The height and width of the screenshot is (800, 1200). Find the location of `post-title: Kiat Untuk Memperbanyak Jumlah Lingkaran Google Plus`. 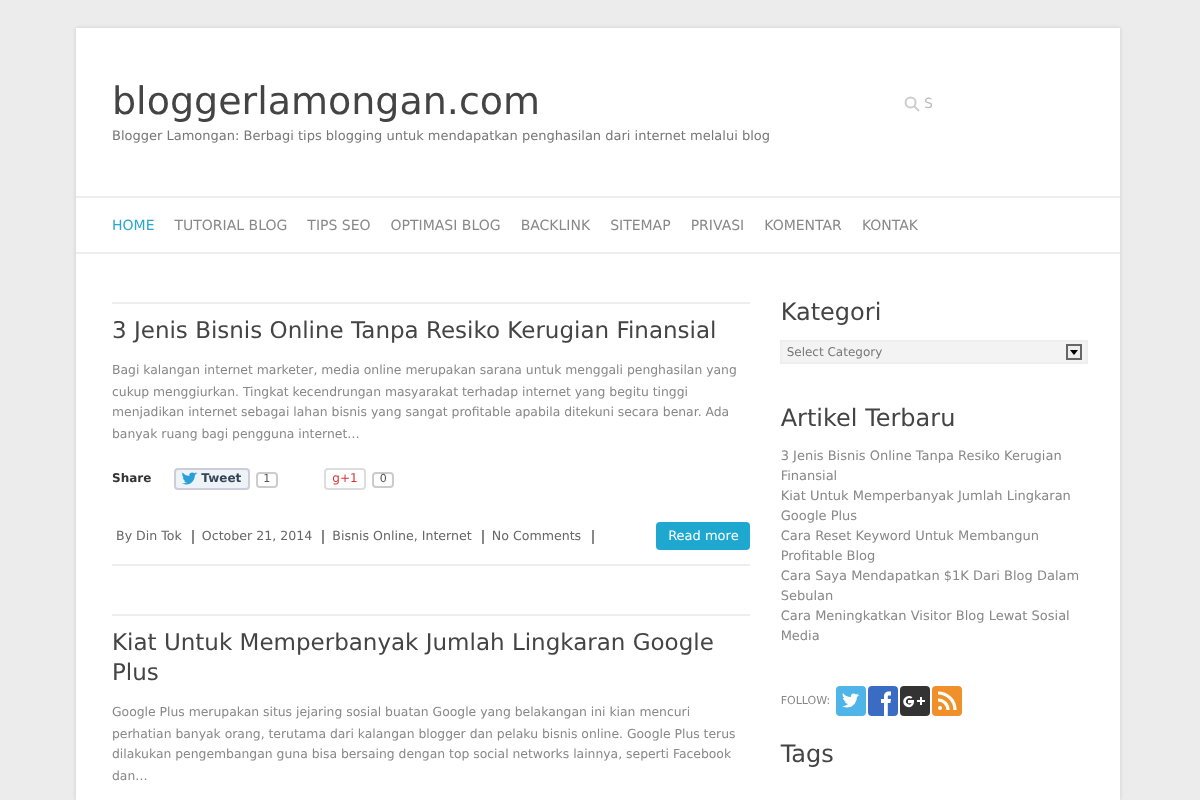

post-title: Kiat Untuk Memperbanyak Jumlah Lingkaran Google Plus is located at coordinates (431, 658).